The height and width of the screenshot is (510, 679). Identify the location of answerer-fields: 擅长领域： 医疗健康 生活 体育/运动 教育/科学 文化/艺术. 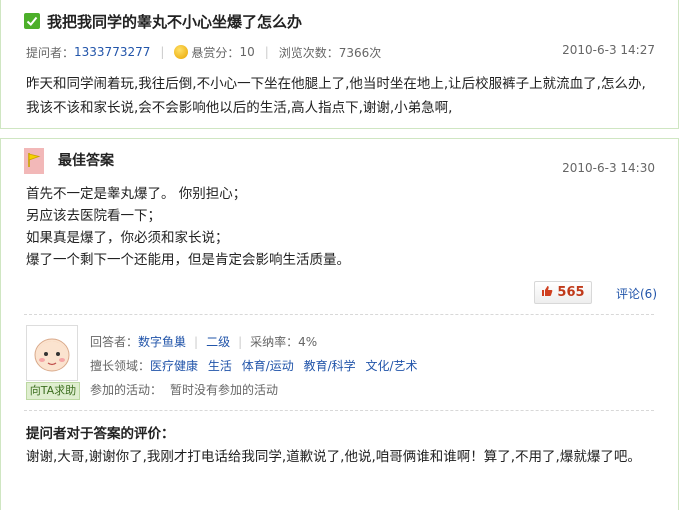
(257, 365).